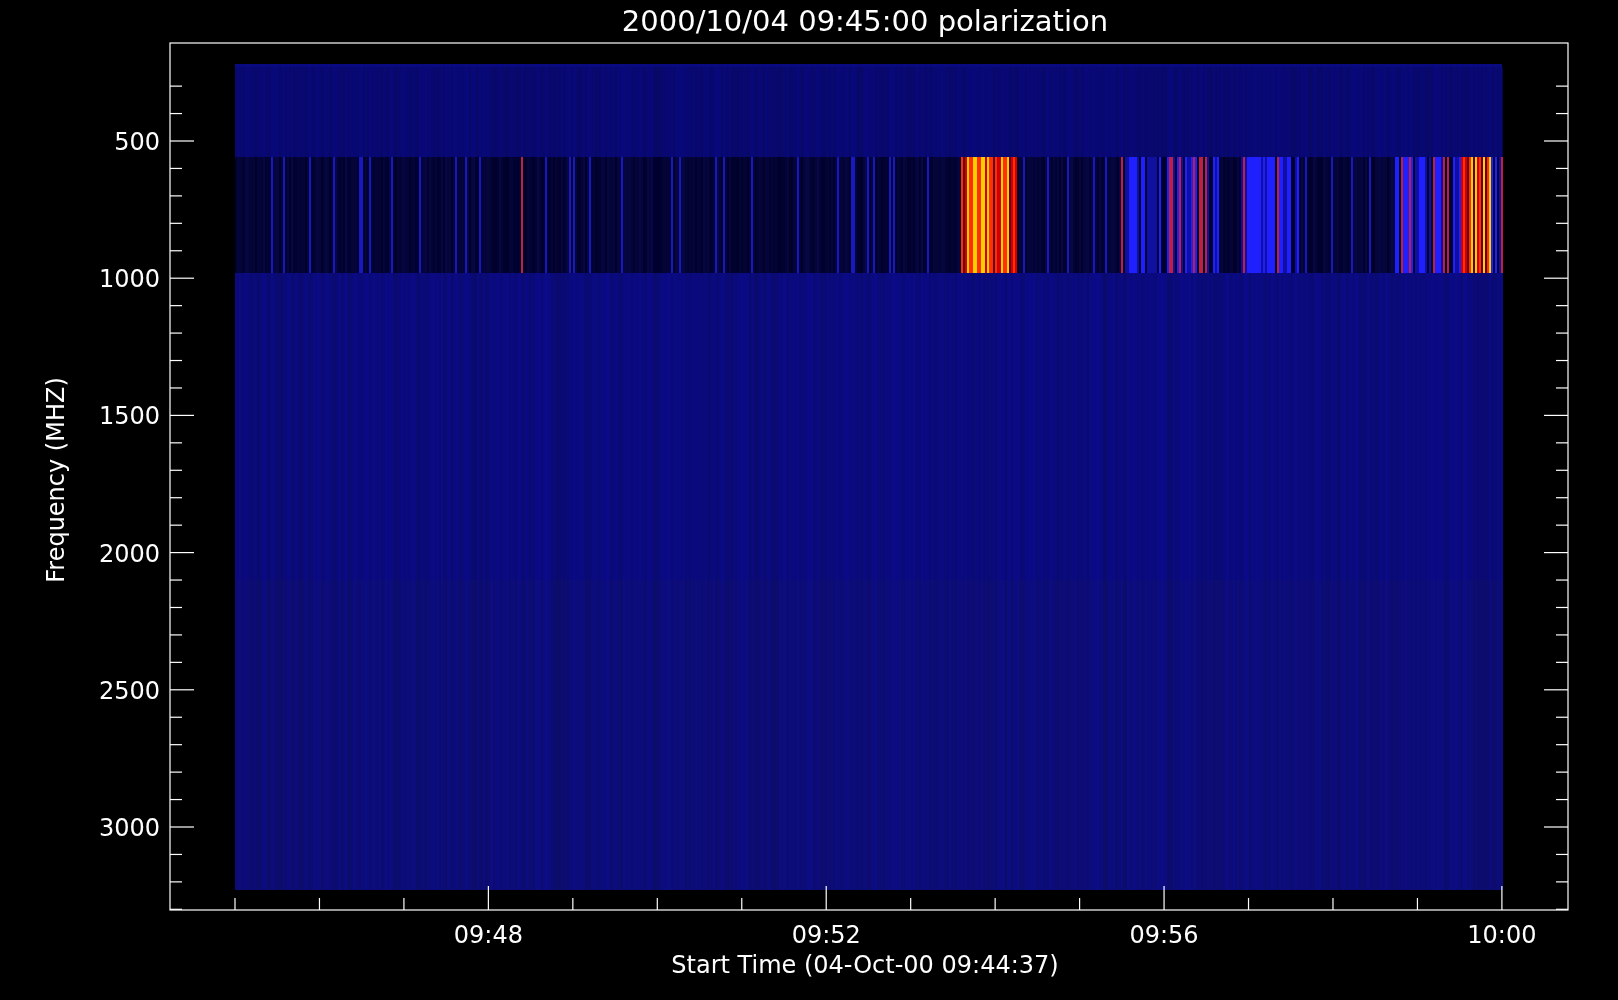 The height and width of the screenshot is (1000, 1618). I want to click on y-tick-label: 1000, so click(129, 279).